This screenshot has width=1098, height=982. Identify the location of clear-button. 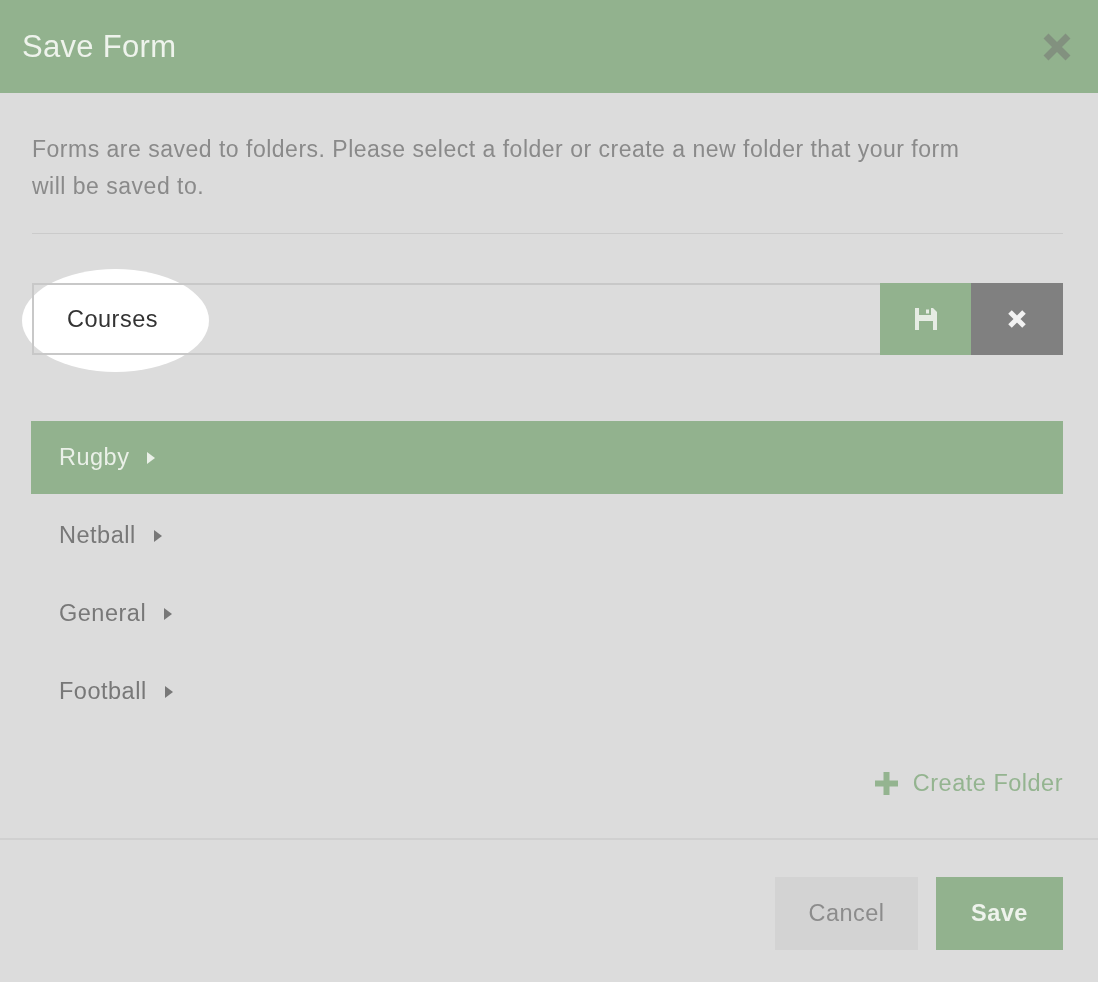
(1017, 319).